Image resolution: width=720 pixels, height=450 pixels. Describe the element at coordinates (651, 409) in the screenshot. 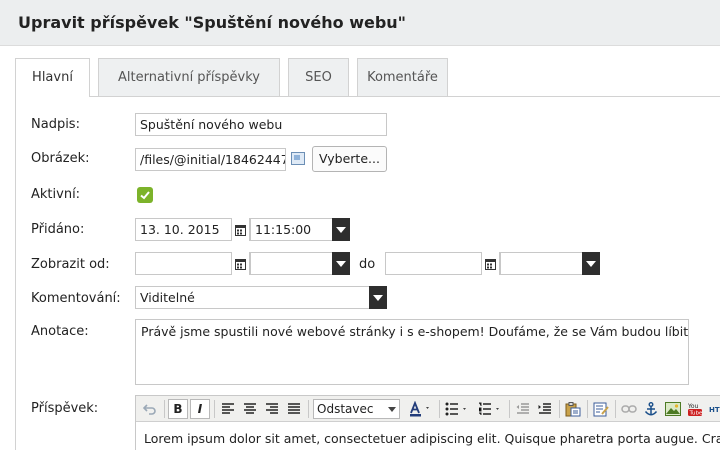

I see `anchor-icon` at that location.